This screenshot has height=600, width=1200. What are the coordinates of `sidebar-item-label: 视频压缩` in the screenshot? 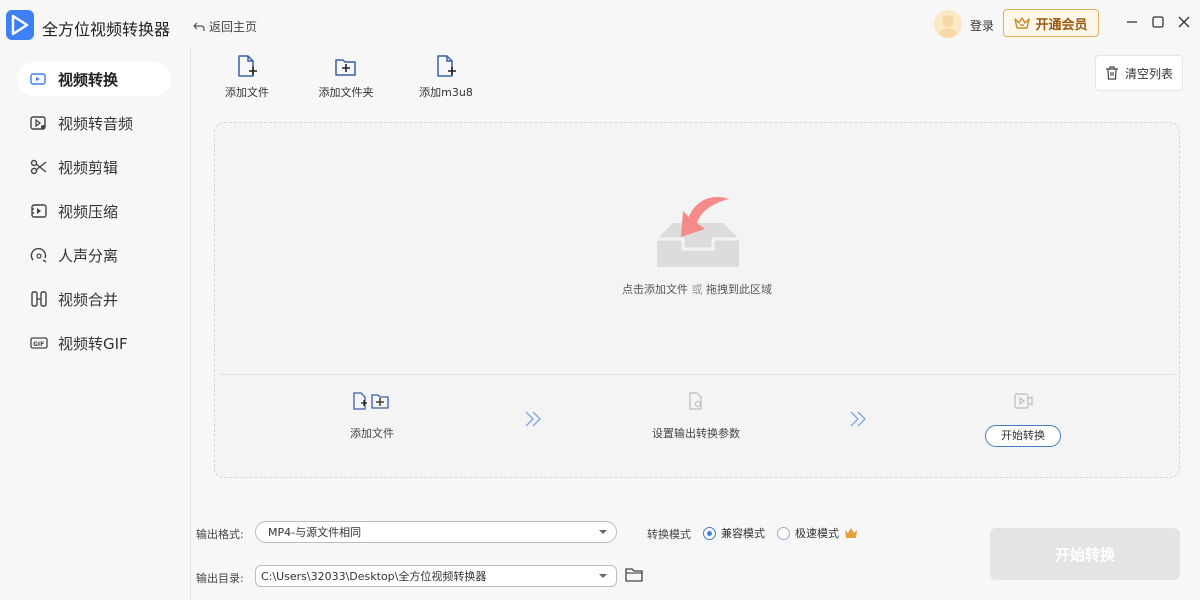 It's located at (88, 211).